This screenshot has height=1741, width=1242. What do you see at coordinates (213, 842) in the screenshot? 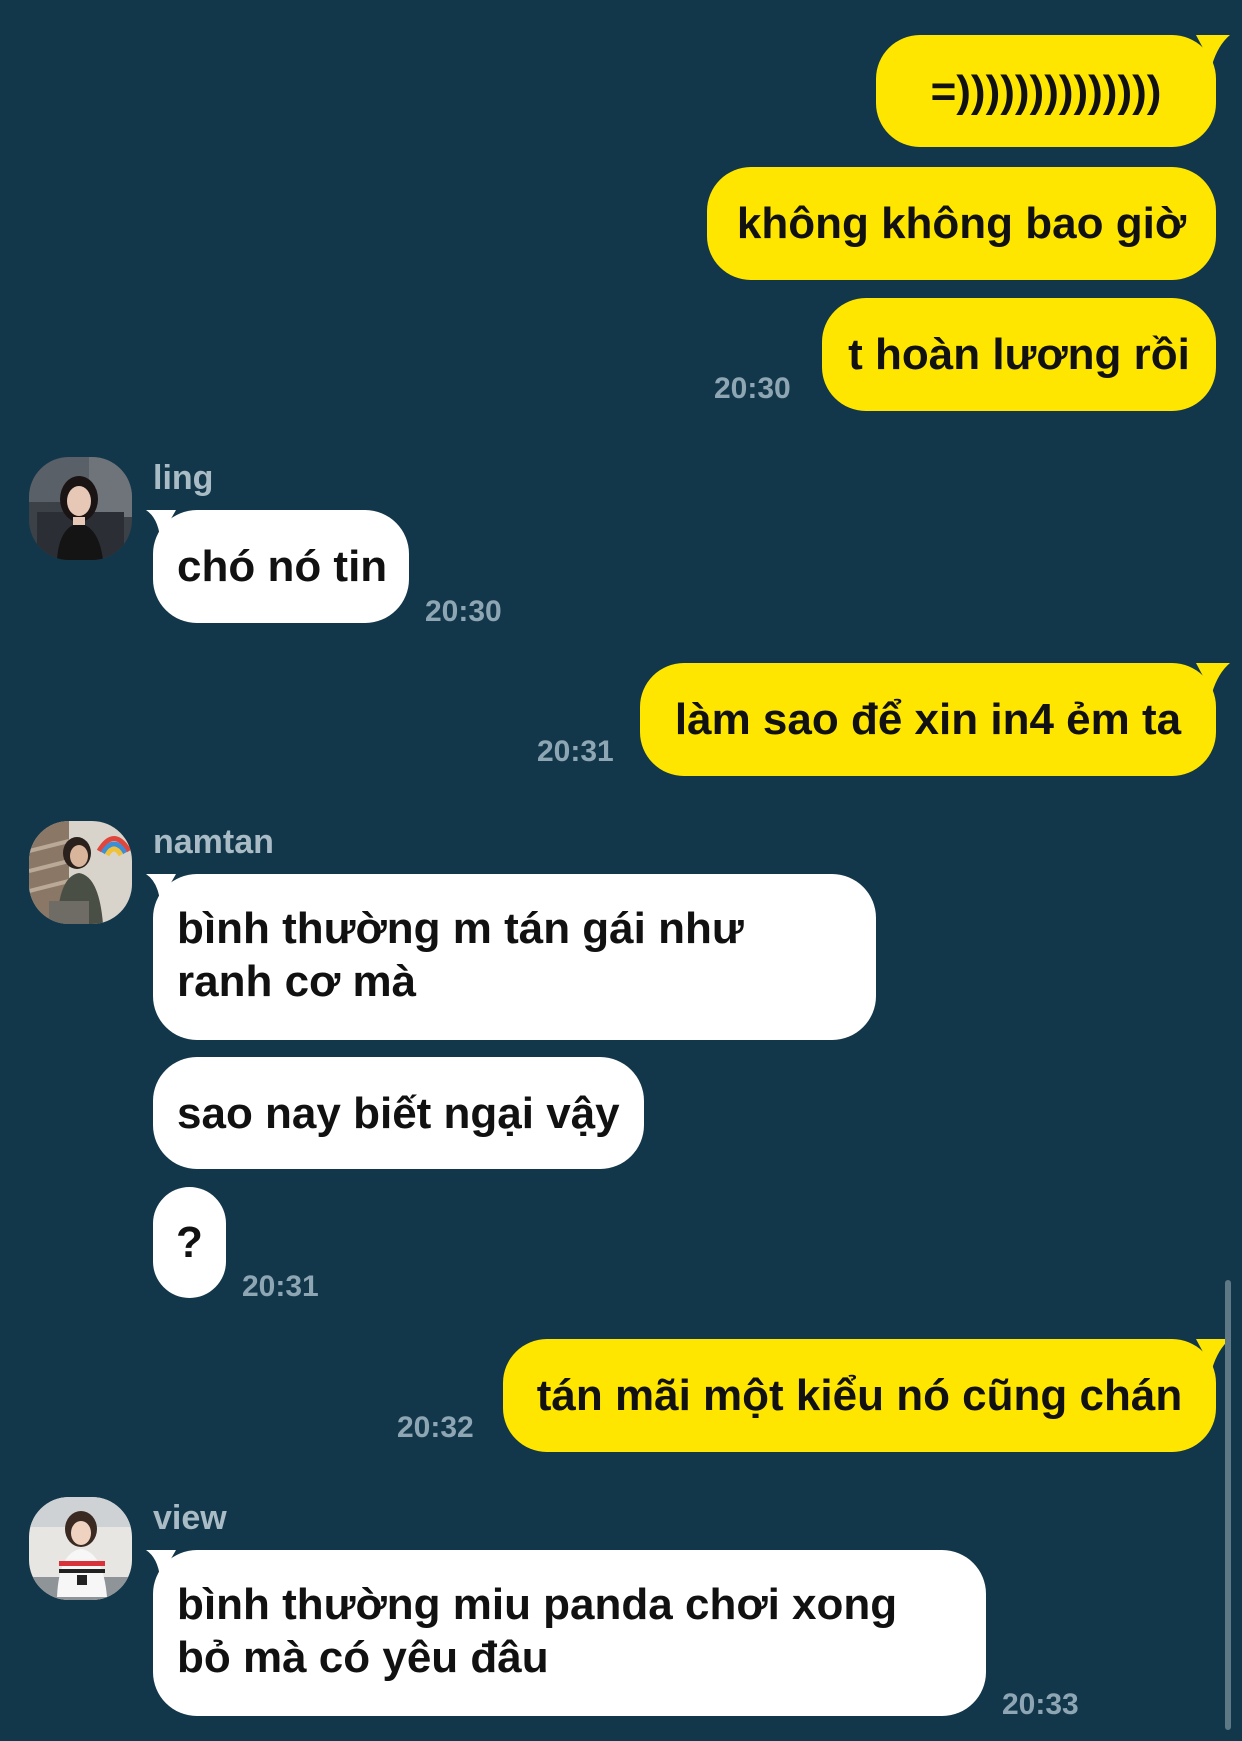
I see `sender-name: namtan` at bounding box center [213, 842].